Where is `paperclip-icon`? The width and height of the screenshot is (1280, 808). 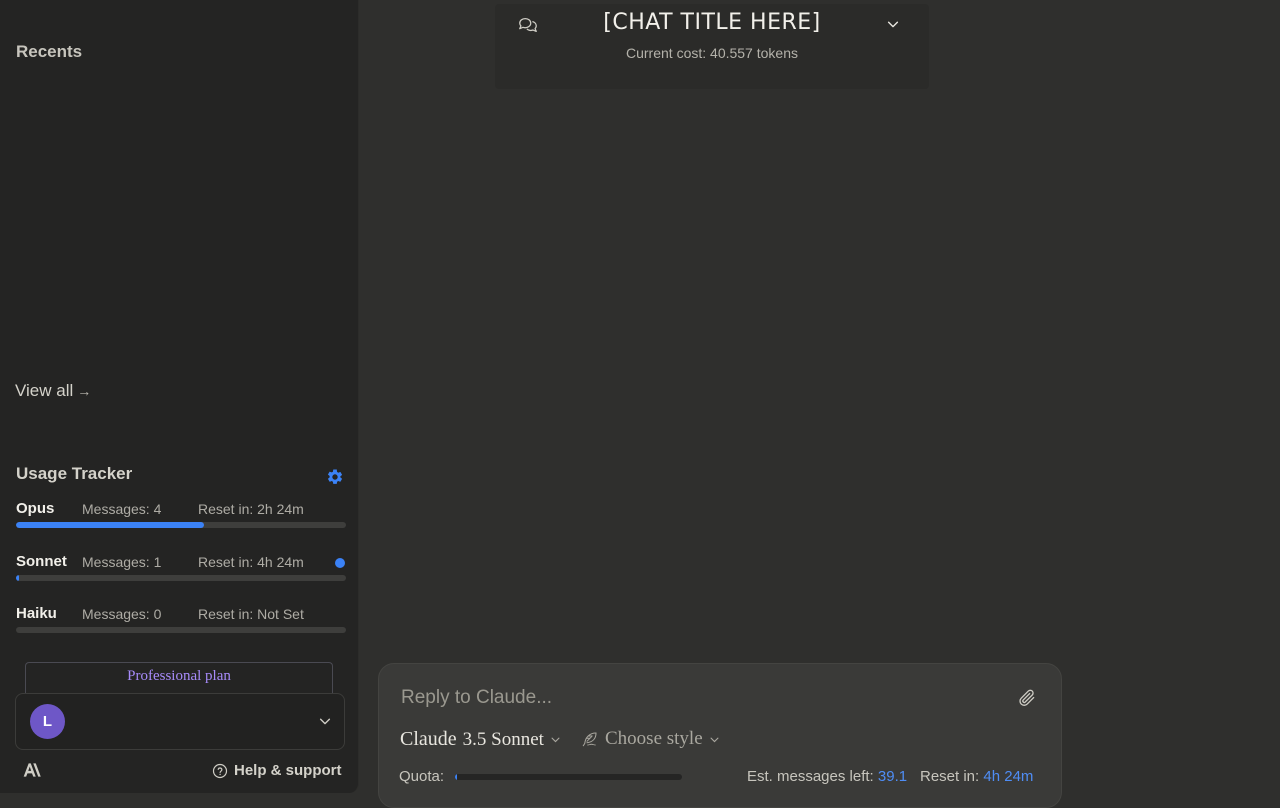 paperclip-icon is located at coordinates (1027, 698).